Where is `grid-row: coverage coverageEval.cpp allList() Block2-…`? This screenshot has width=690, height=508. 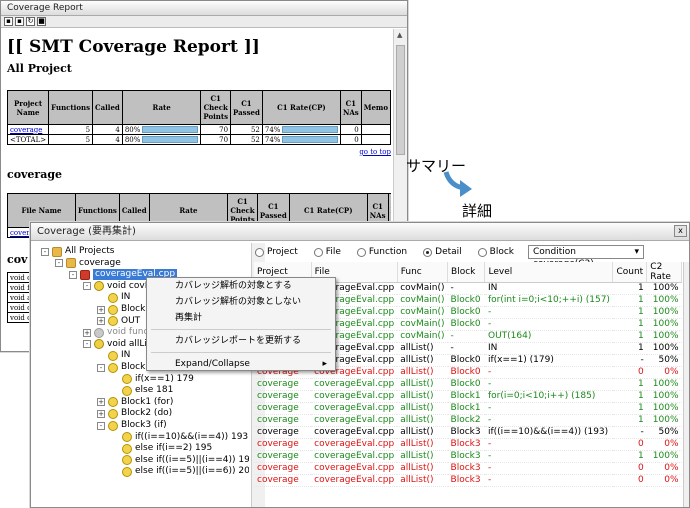
grid-row: coverage coverageEval.cpp allList() Block2-… is located at coordinates (468, 420).